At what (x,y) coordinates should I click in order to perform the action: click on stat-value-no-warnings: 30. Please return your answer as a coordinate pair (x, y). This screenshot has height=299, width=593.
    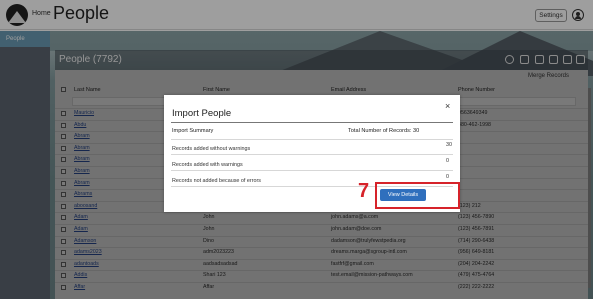
    Looking at the image, I should click on (449, 145).